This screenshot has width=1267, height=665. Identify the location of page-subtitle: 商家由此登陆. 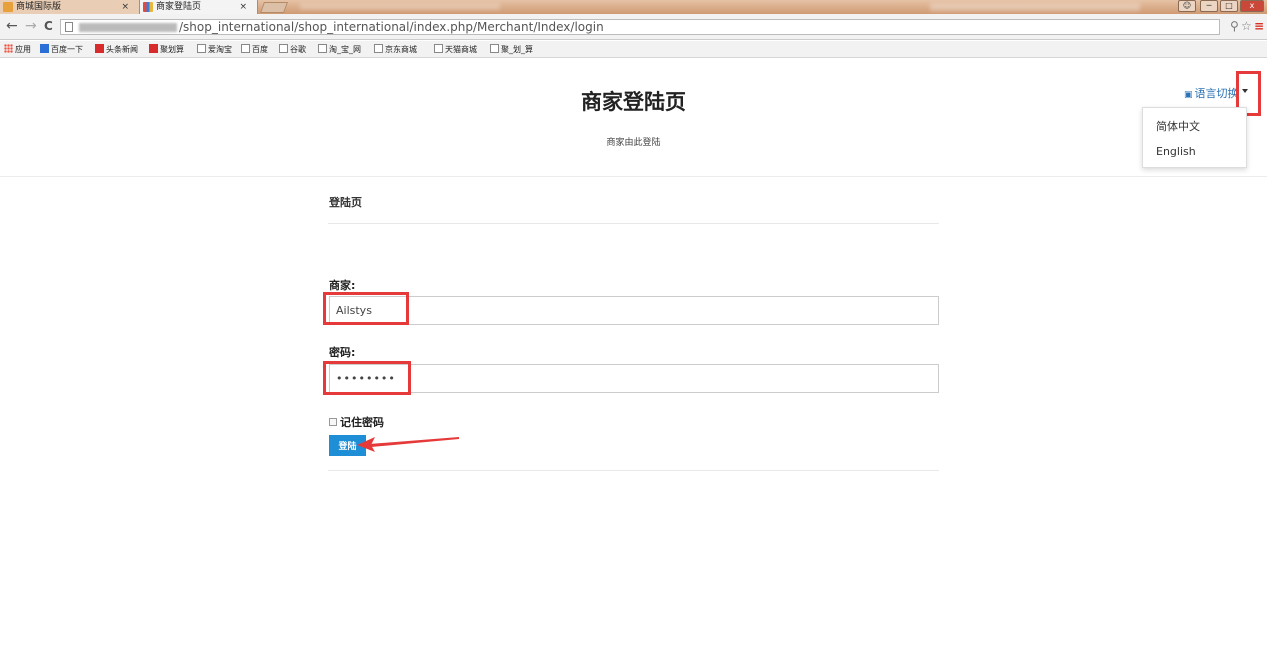
(633, 143).